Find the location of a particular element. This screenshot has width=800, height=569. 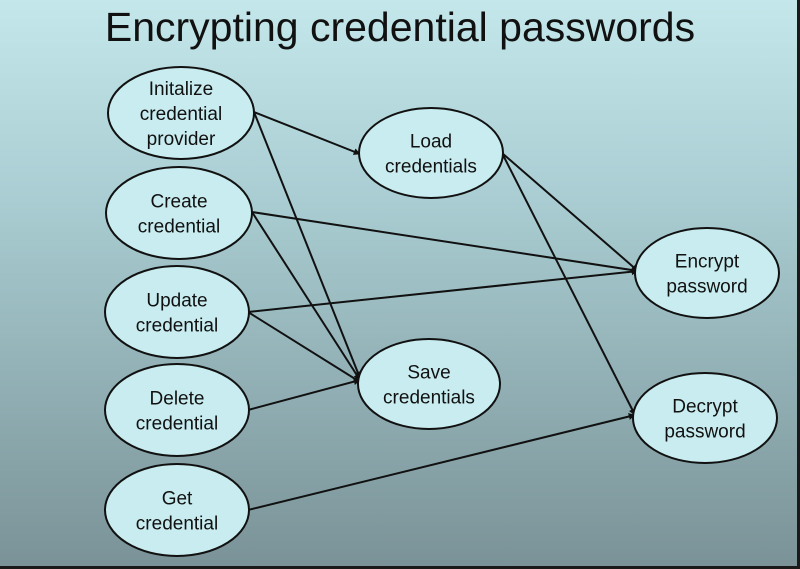

node-get-ellipse is located at coordinates (177, 510).